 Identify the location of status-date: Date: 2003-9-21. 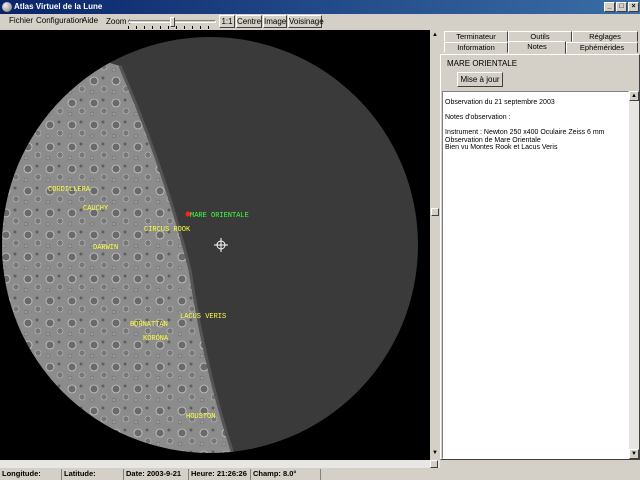
(156, 474).